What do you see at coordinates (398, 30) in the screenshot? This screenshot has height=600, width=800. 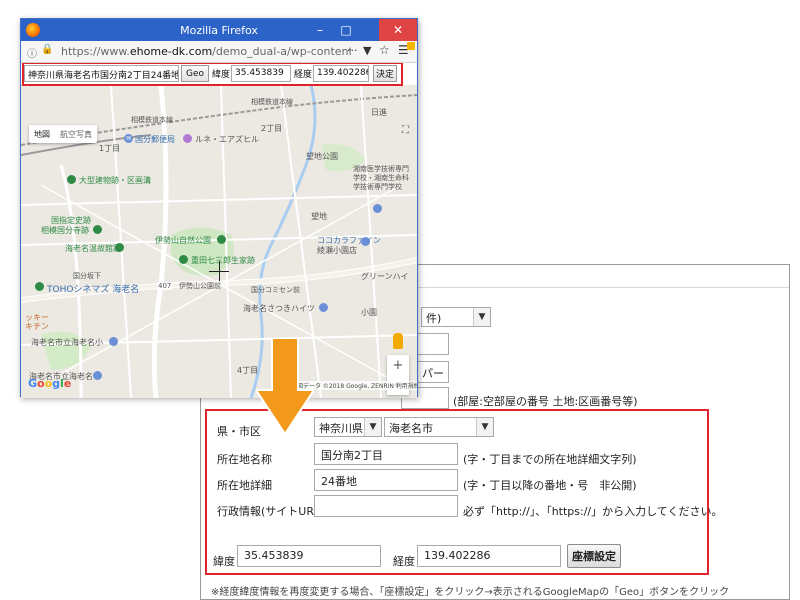 I see `close-icon: ✕` at bounding box center [398, 30].